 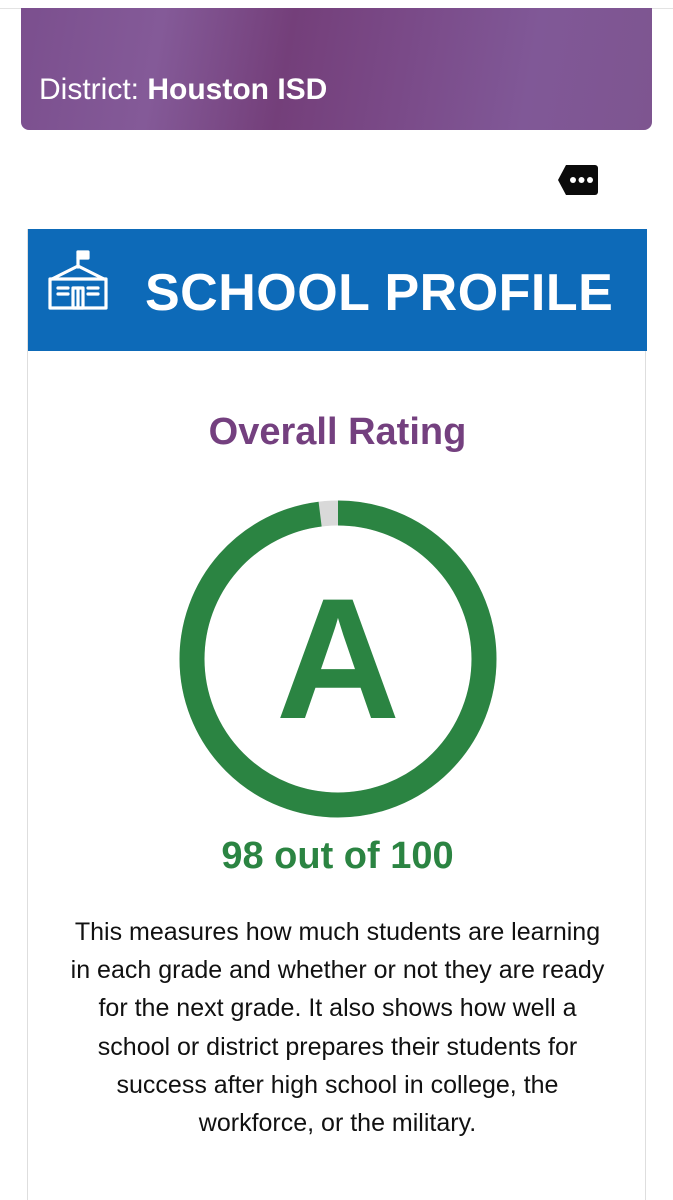 What do you see at coordinates (237, 89) in the screenshot?
I see `district-name: Houston ISD` at bounding box center [237, 89].